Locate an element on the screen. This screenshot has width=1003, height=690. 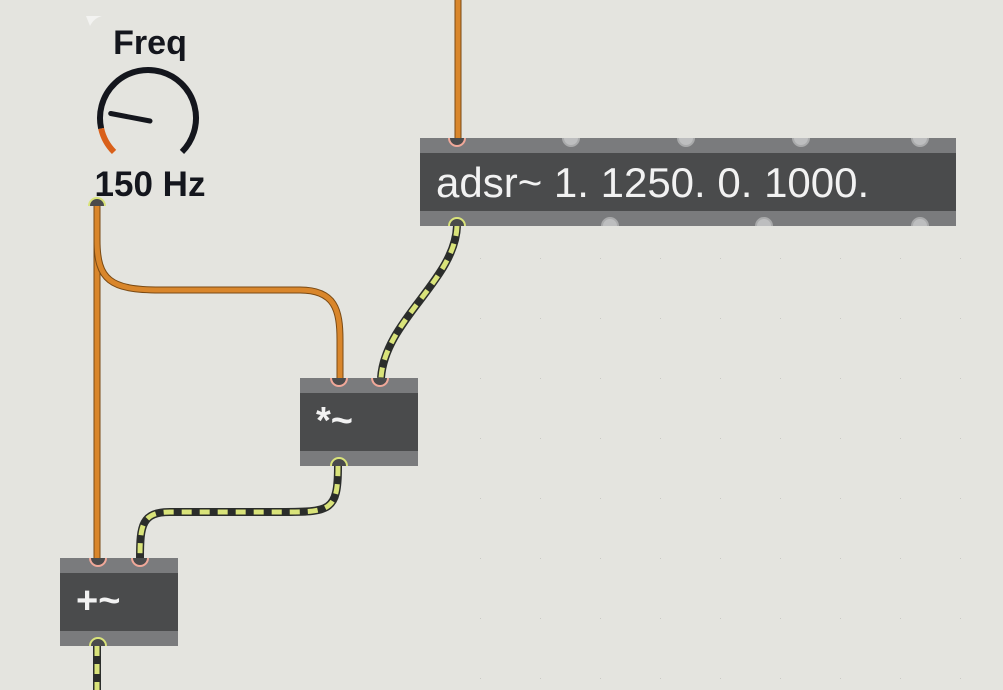
cord-dial-to-mul-core is located at coordinates (218, 308).